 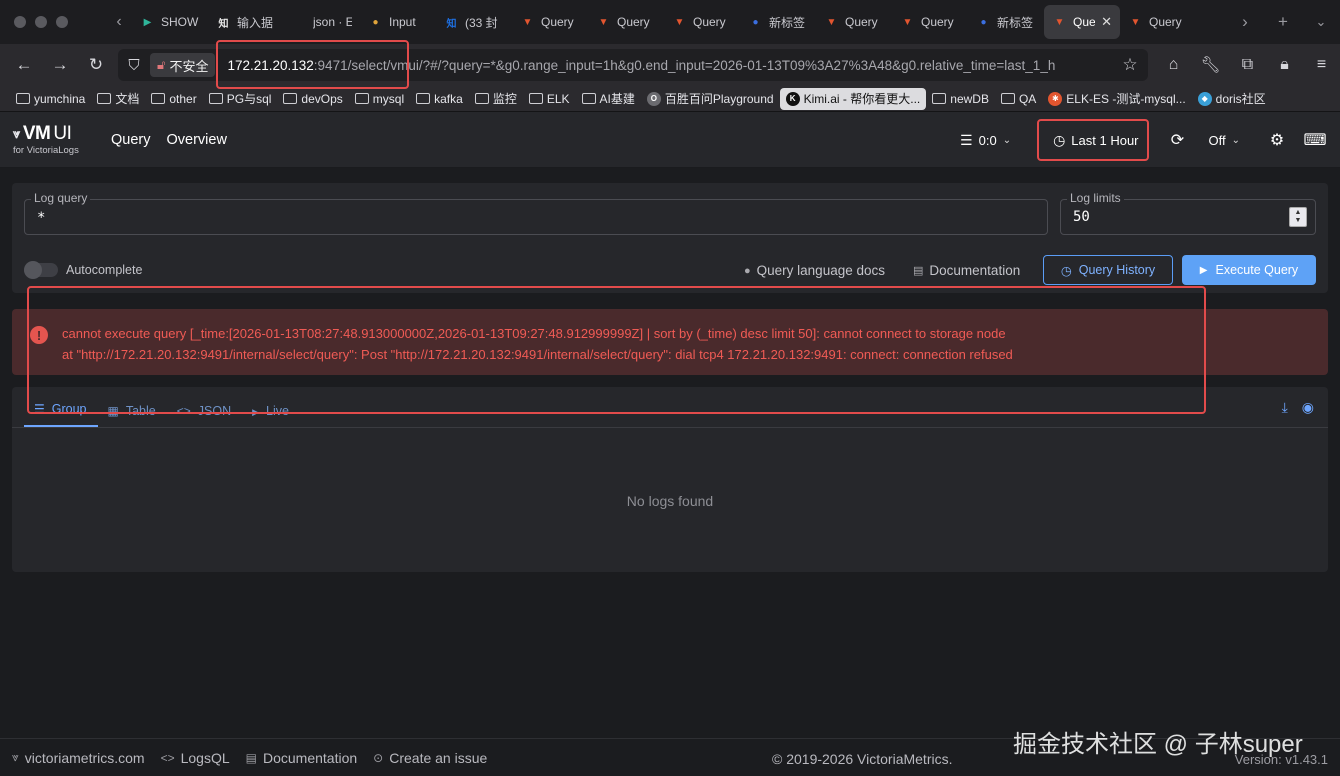 What do you see at coordinates (84, 757) in the screenshot?
I see `footer-site-label: victoriametrics.com` at bounding box center [84, 757].